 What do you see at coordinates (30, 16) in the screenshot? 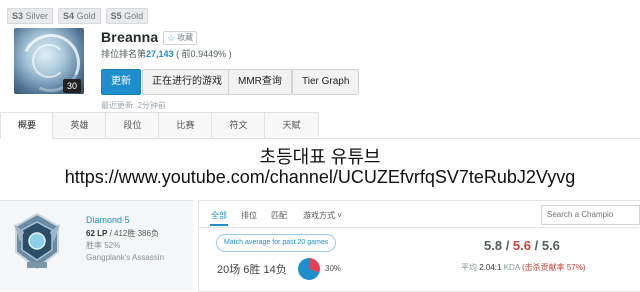
I see `season-badge: S3 Silver` at bounding box center [30, 16].